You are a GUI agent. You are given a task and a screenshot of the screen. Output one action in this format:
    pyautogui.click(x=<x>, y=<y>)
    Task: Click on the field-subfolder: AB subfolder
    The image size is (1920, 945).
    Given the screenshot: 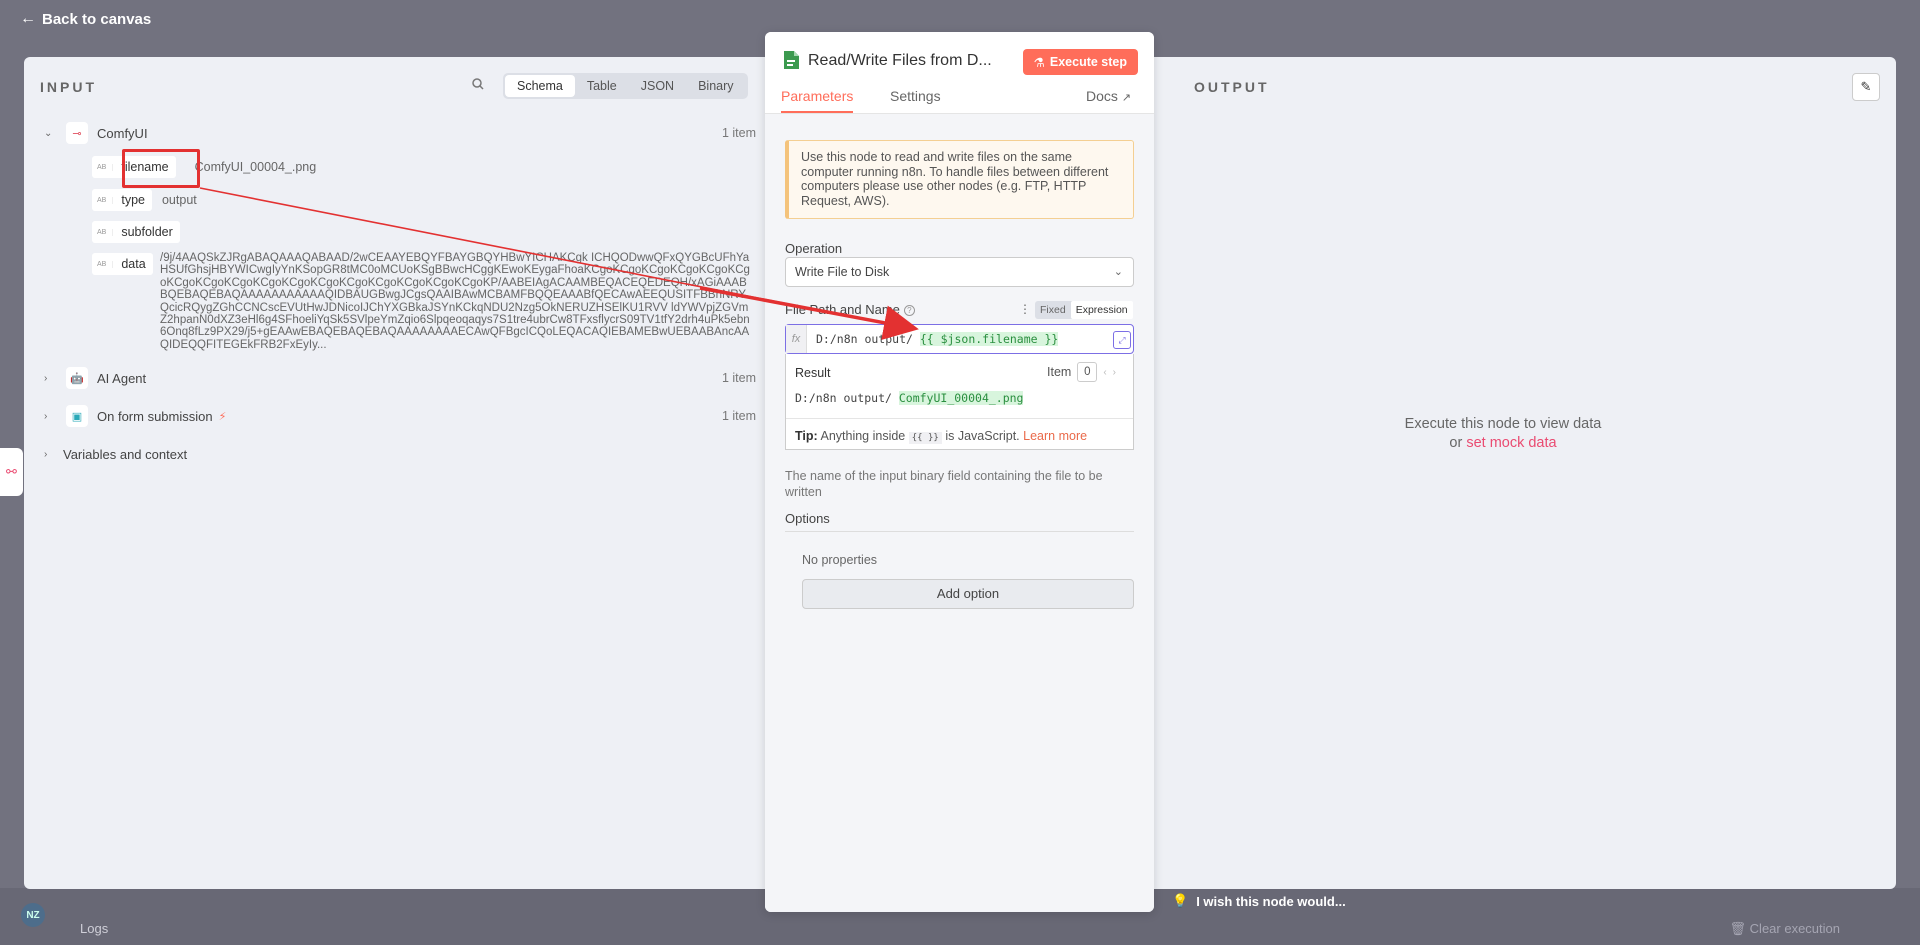 What is the action you would take?
    pyautogui.click(x=136, y=232)
    